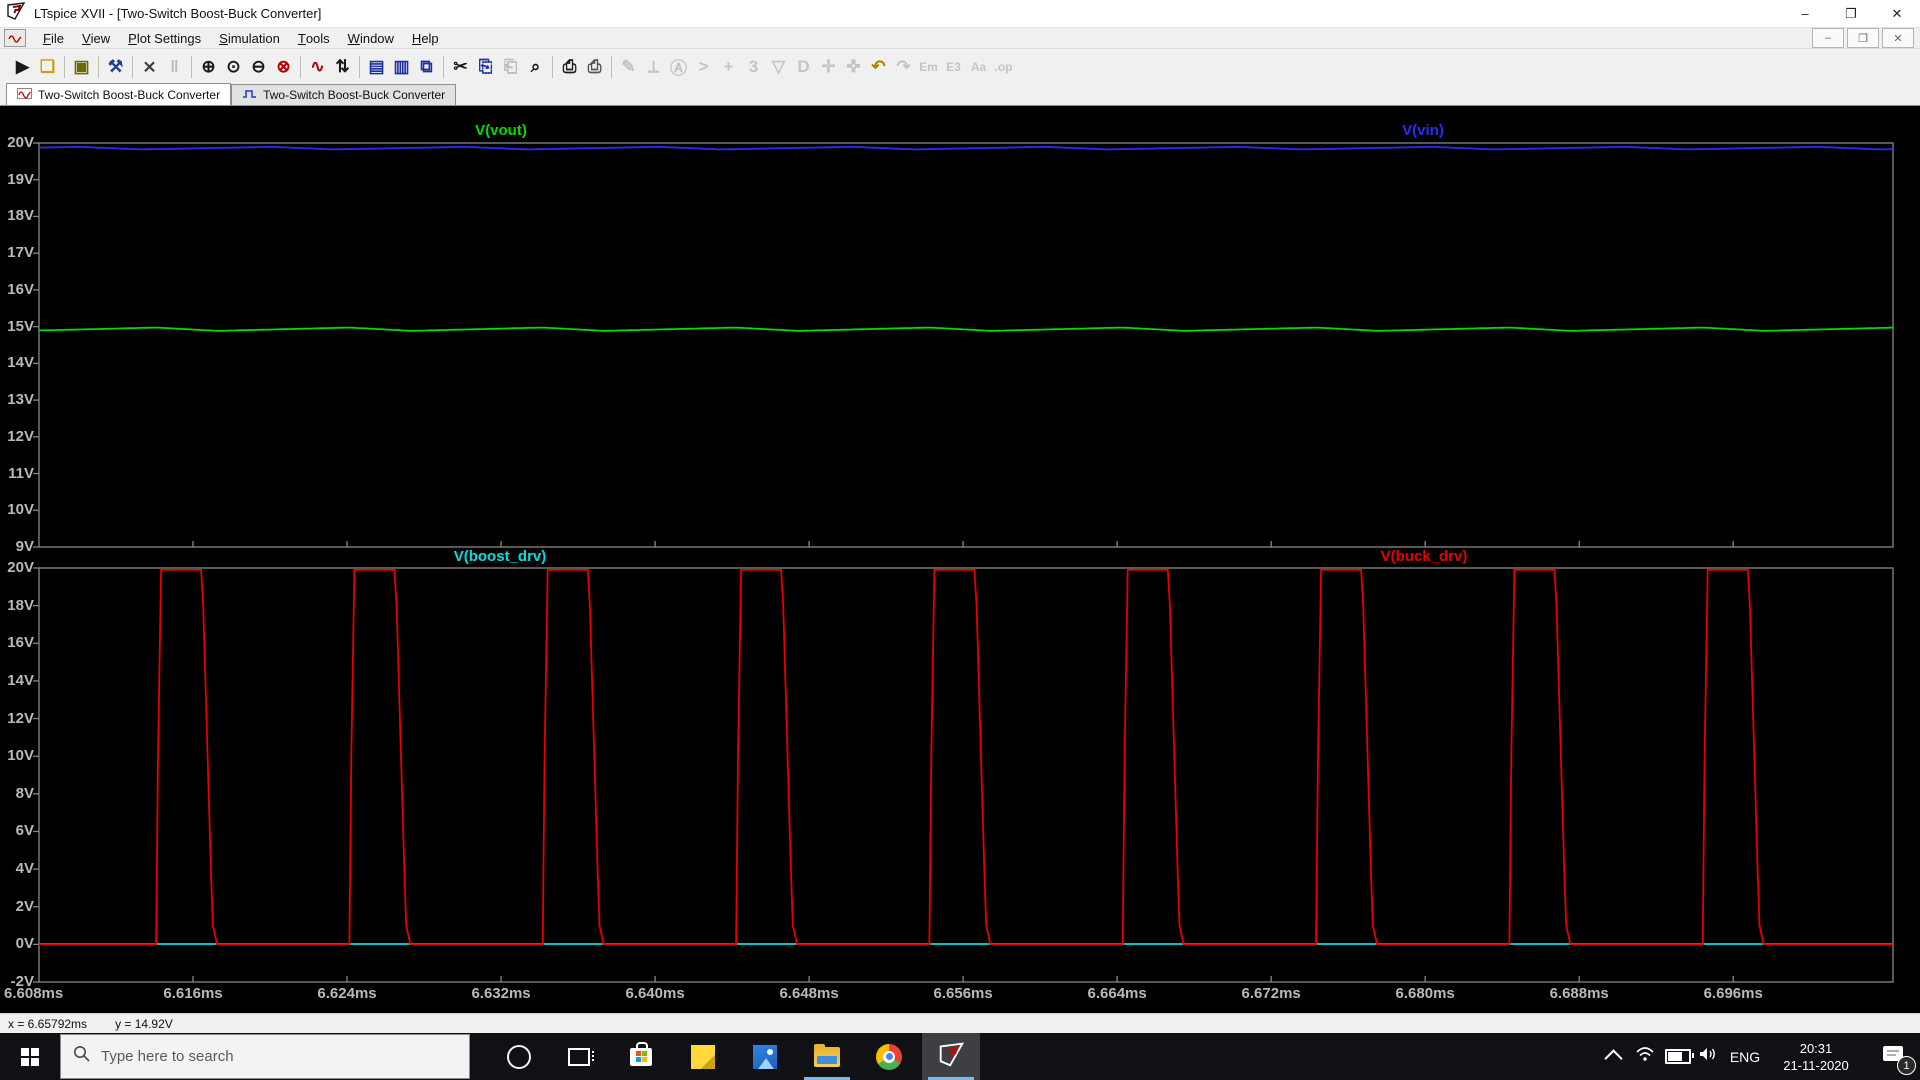  I want to click on language-indicator: ENG, so click(1745, 1056).